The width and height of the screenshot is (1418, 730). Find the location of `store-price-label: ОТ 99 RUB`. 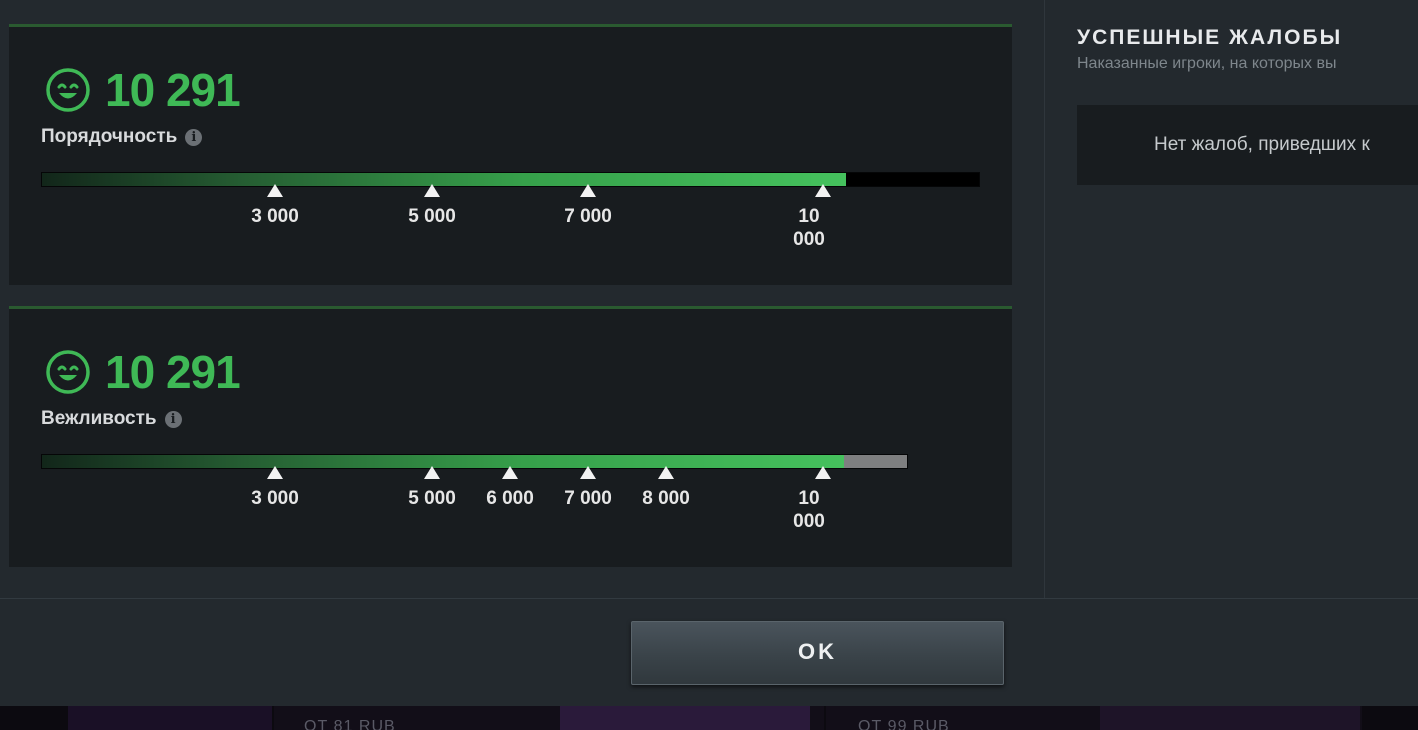

store-price-label: ОТ 99 RUB is located at coordinates (904, 724).